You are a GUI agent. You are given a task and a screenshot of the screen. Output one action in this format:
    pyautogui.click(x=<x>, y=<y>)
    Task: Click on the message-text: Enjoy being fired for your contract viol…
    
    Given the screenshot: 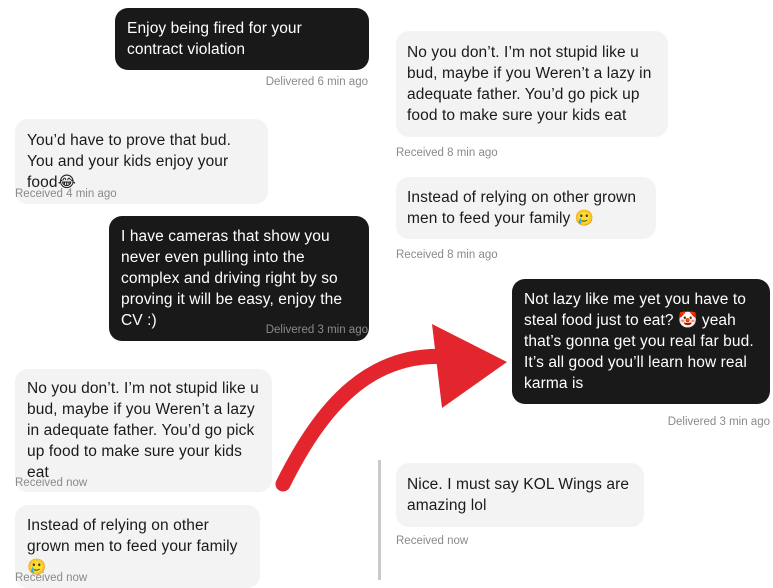 What is the action you would take?
    pyautogui.click(x=214, y=39)
    